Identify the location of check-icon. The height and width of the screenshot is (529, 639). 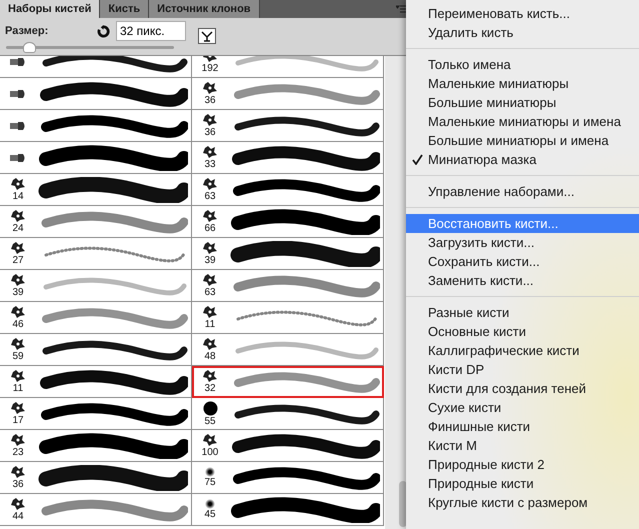
(417, 159).